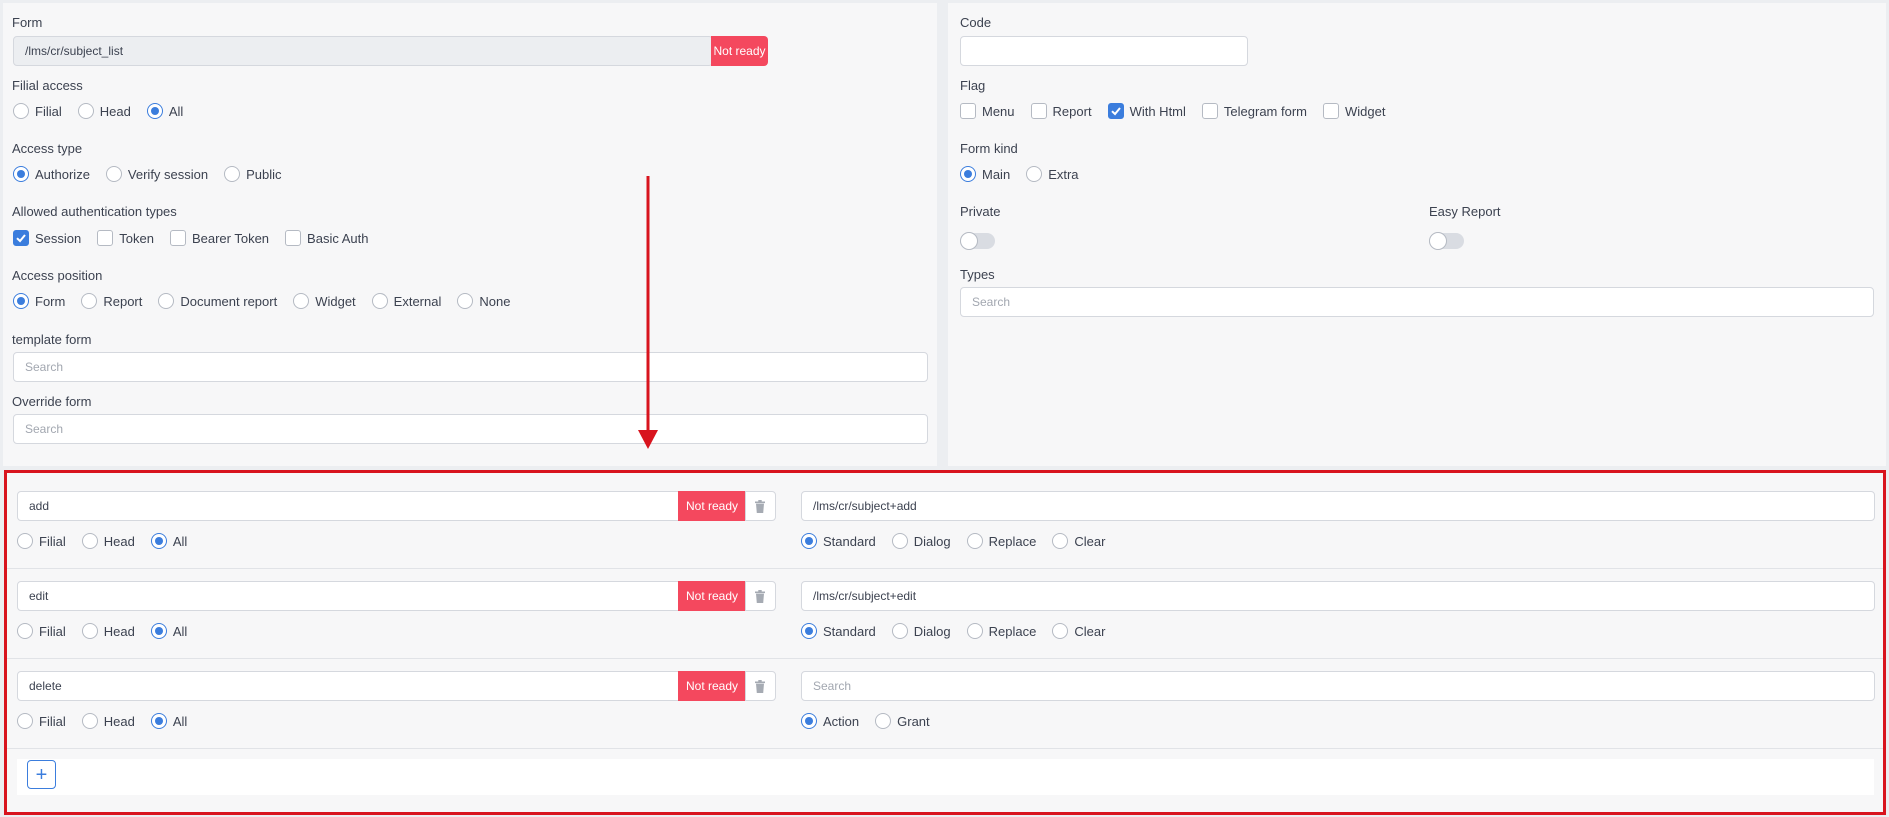 Image resolution: width=1889 pixels, height=817 pixels. What do you see at coordinates (156, 174) in the screenshot?
I see `access-type-option: Verify session` at bounding box center [156, 174].